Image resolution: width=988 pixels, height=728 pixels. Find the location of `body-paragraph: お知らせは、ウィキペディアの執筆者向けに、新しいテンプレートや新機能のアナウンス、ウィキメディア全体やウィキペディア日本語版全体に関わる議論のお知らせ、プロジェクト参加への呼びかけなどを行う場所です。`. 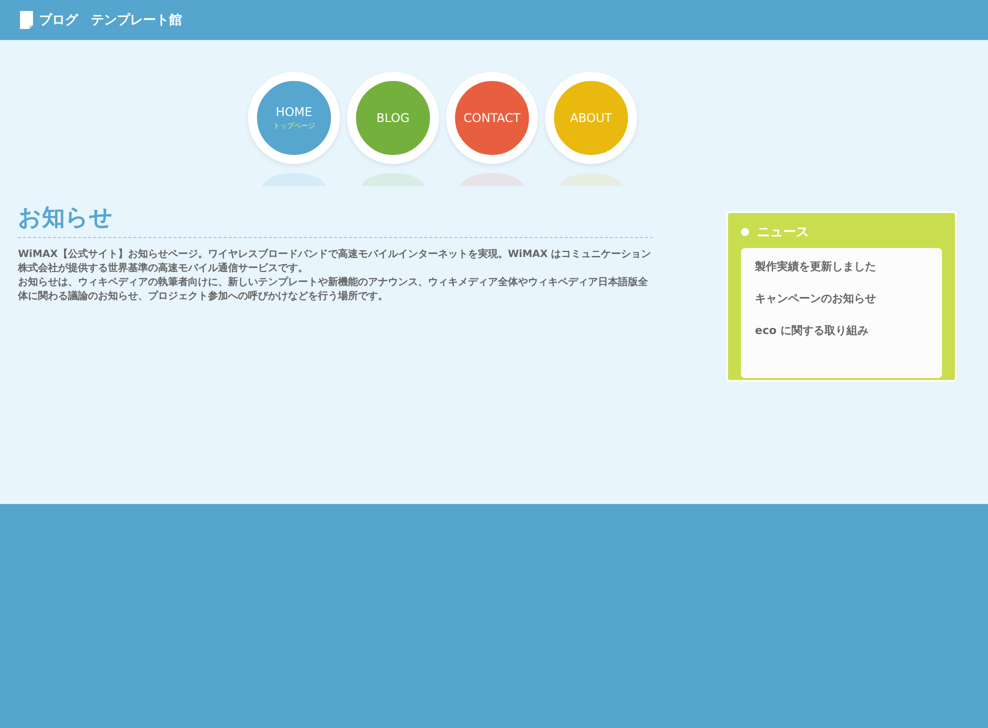

body-paragraph: お知らせは、ウィキペディアの執筆者向けに、新しいテンプレートや新機能のアナウンス、ウィキメディア全体やウィキペディア日本語版全体に関わる議論のお知らせ、プロジェクト参加への呼びかけなどを行う場所です。 is located at coordinates (333, 290).